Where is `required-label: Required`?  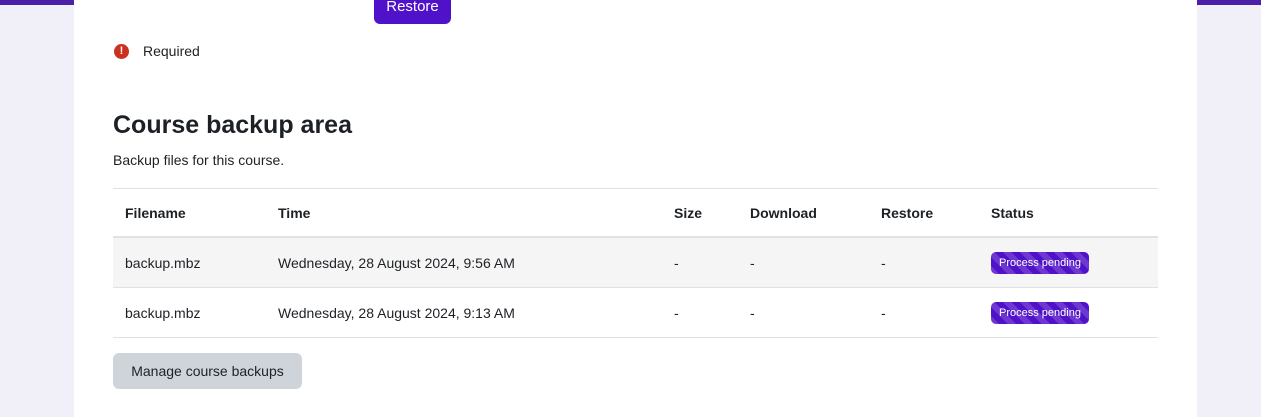 required-label: Required is located at coordinates (171, 51).